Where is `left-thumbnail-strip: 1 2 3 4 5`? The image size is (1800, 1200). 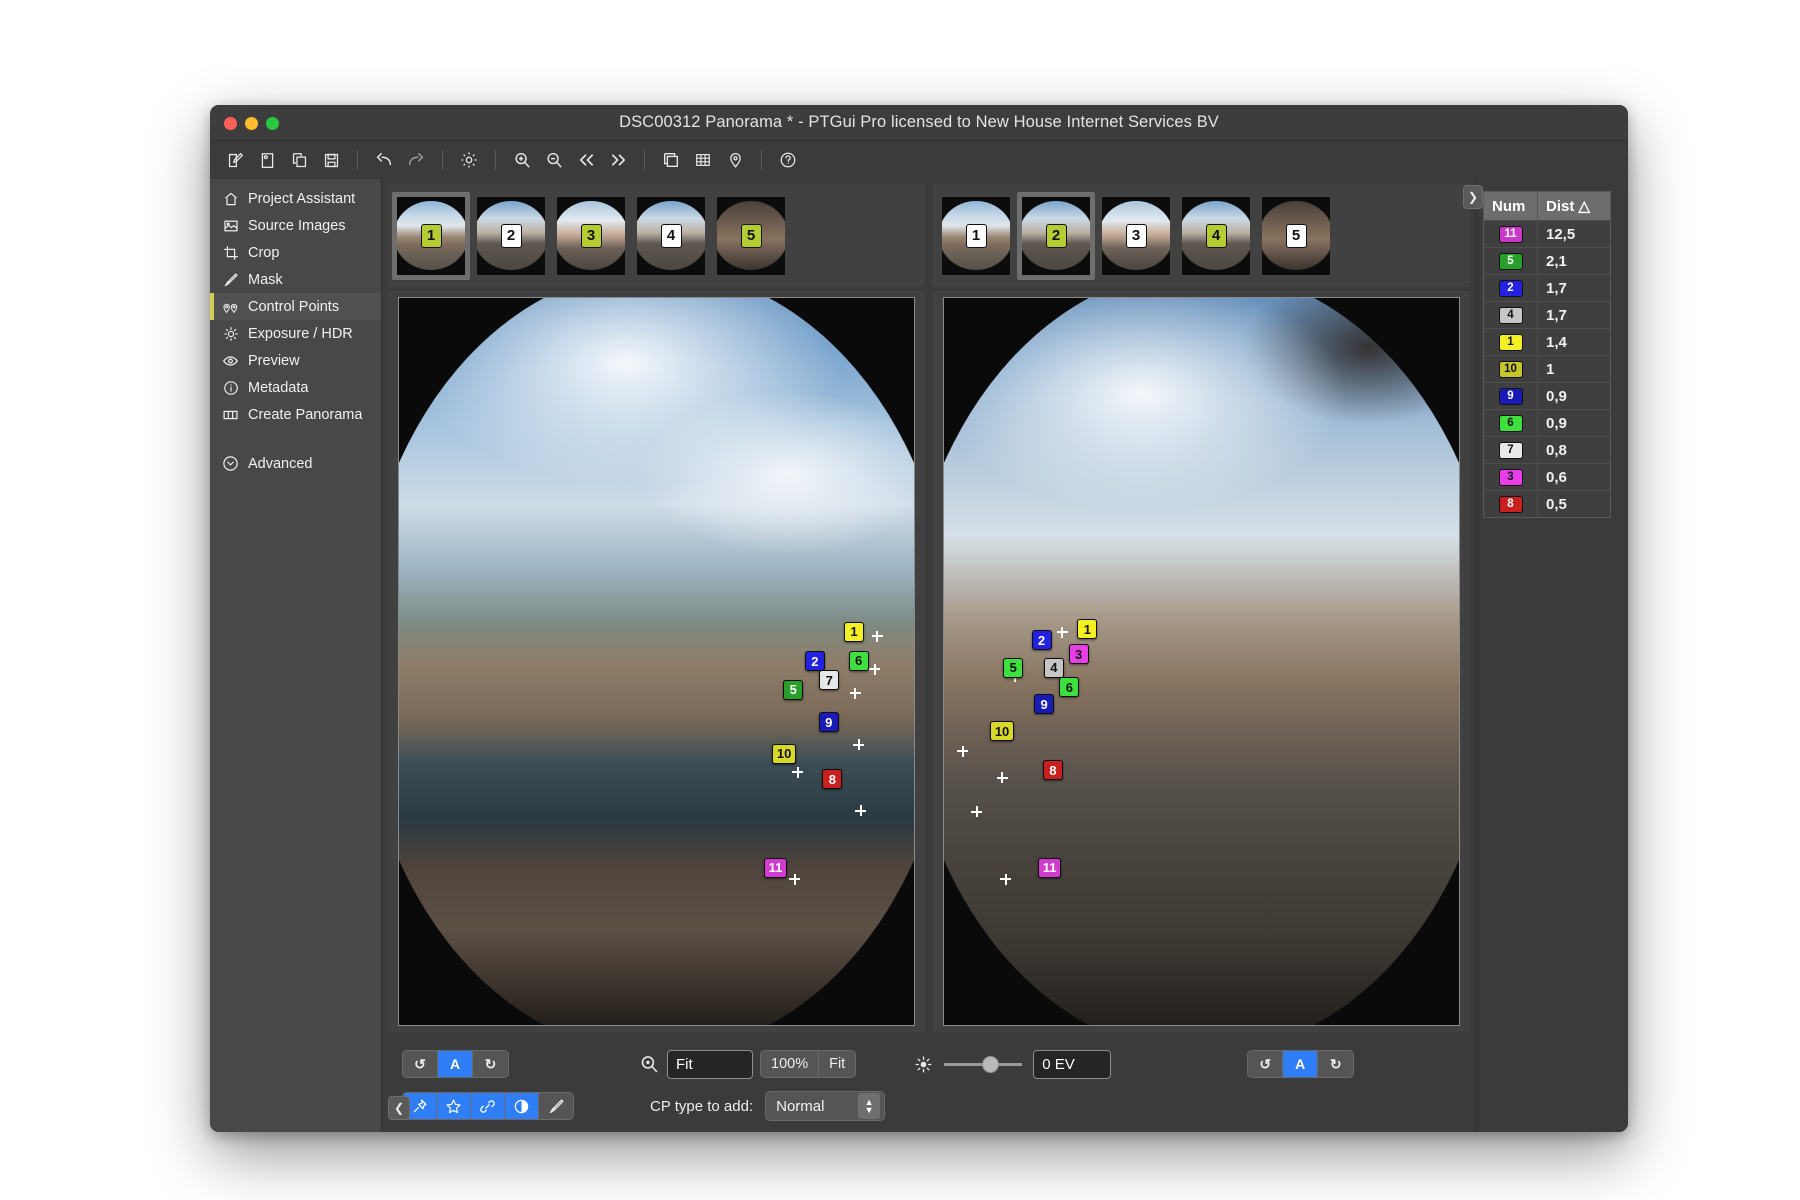
left-thumbnail-strip: 1 2 3 4 5 is located at coordinates (656, 235).